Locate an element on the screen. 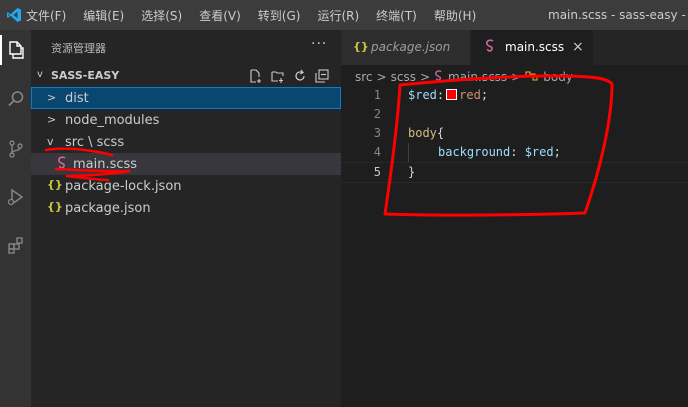  tree-item-node-modules: > node_modules is located at coordinates (186, 120).